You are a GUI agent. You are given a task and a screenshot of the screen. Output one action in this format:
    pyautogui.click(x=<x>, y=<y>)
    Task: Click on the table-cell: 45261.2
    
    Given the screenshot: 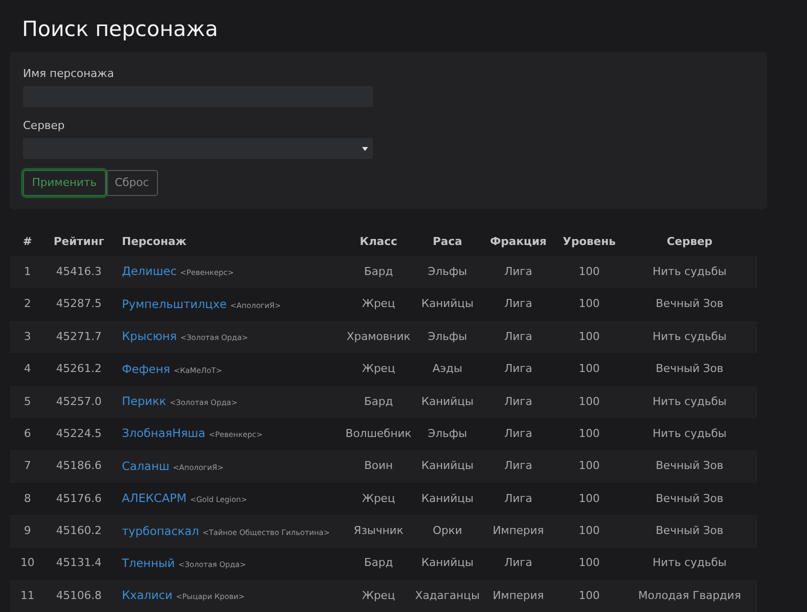 What is the action you would take?
    pyautogui.click(x=79, y=369)
    